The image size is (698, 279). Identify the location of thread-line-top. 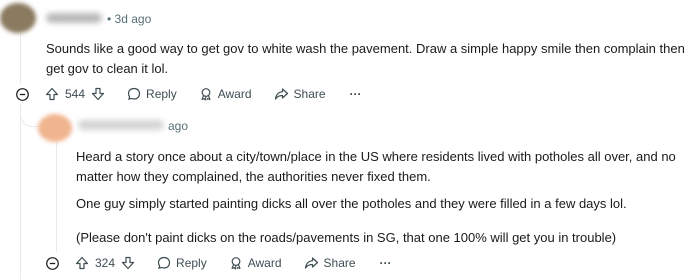
(20, 59).